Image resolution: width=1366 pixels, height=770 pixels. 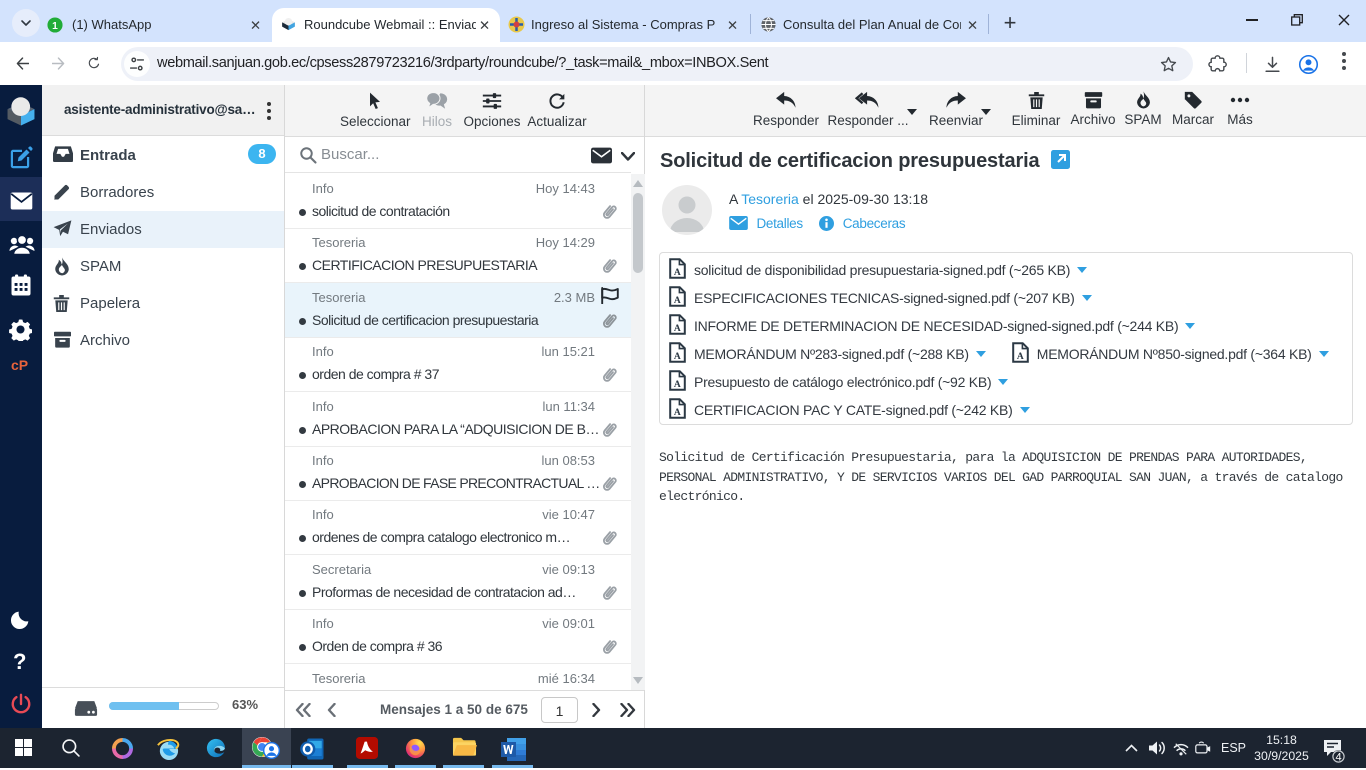 What do you see at coordinates (1338, 758) in the screenshot?
I see `svg-text: 4` at bounding box center [1338, 758].